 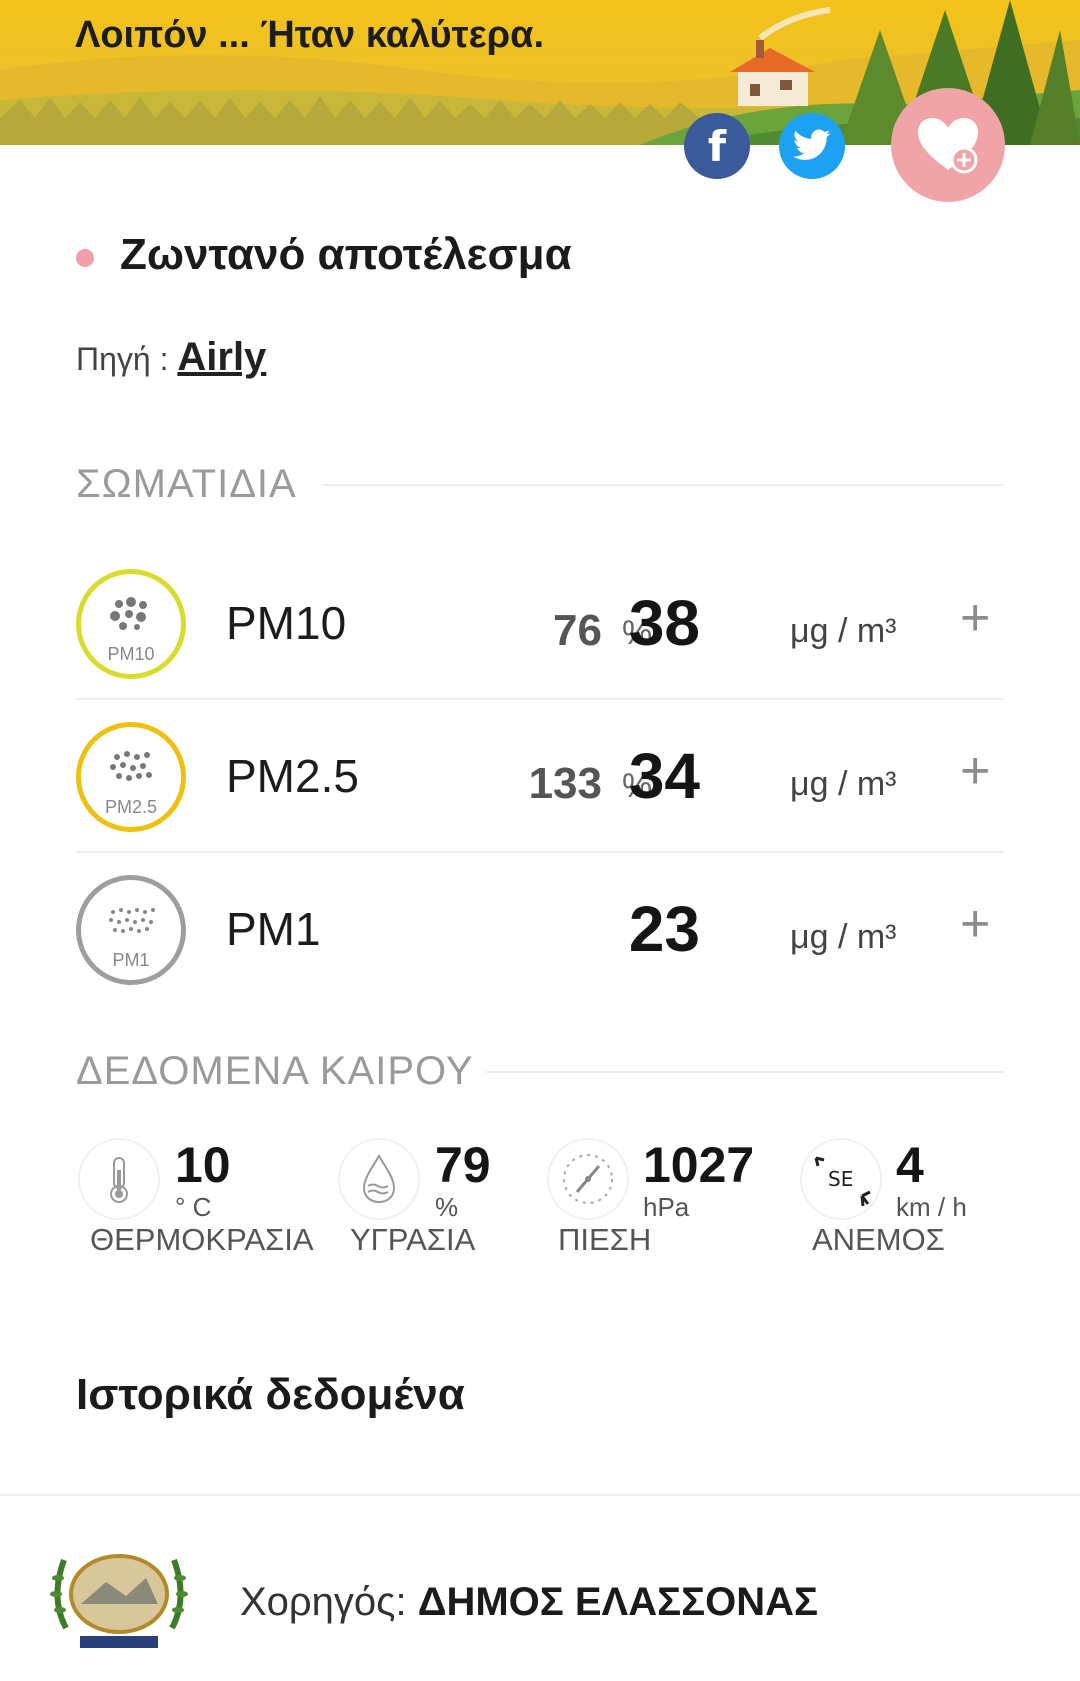 What do you see at coordinates (975, 924) in the screenshot?
I see `pm1-expand-button: +` at bounding box center [975, 924].